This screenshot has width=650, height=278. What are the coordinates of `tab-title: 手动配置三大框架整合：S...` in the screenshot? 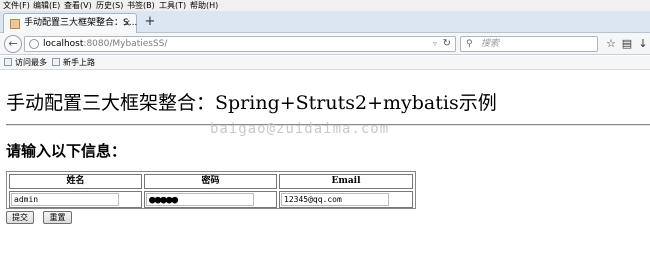 It's located at (81, 23).